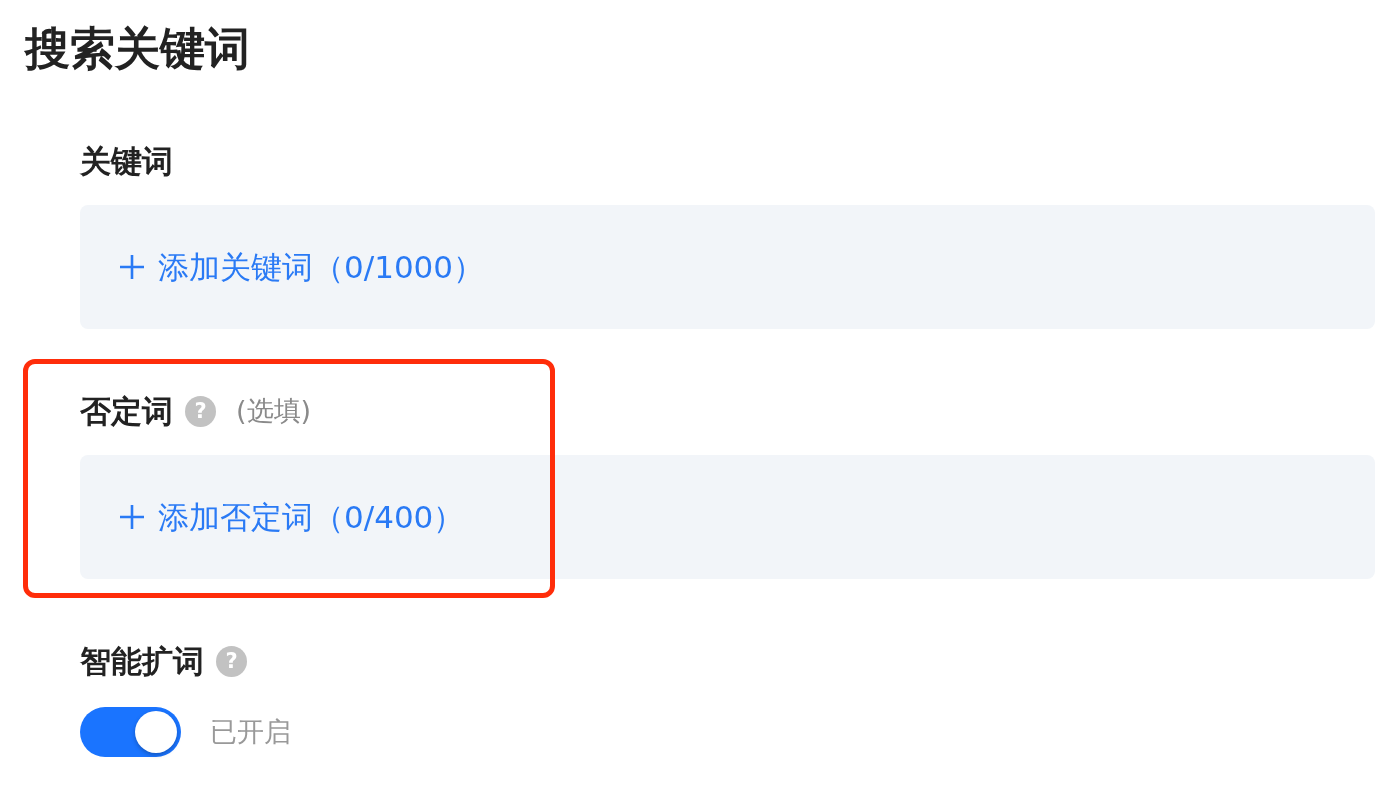 The width and height of the screenshot is (1398, 788). Describe the element at coordinates (292, 517) in the screenshot. I see `add-button: 添加否定词（0/400）` at that location.